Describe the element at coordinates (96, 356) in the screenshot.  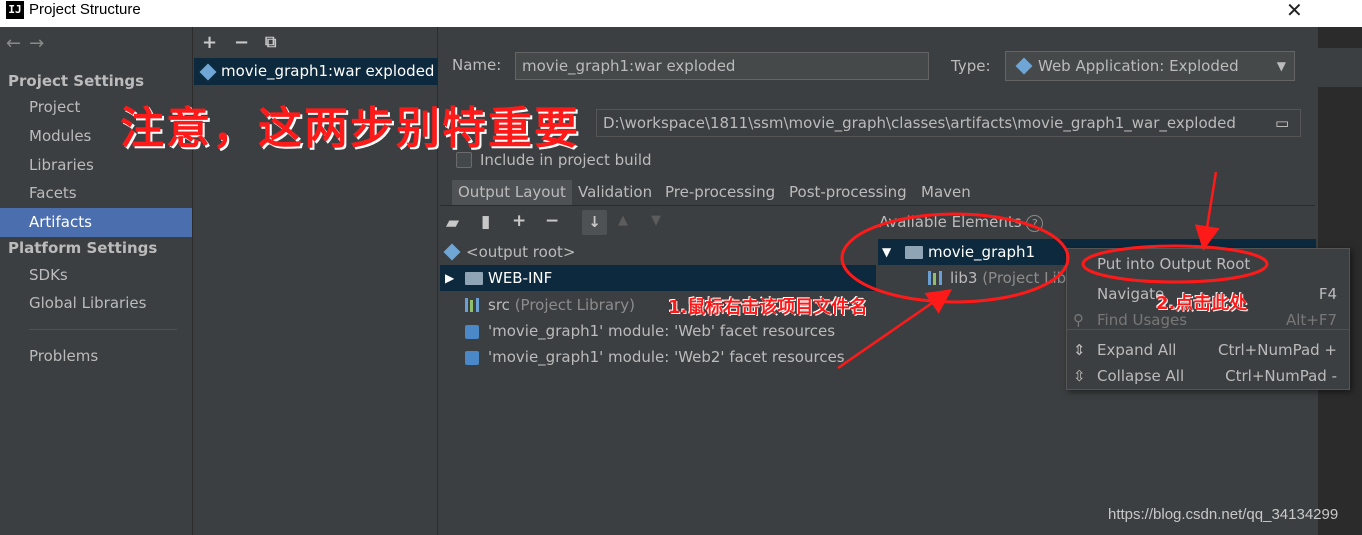
I see `sidebar-item-problems: Problems` at that location.